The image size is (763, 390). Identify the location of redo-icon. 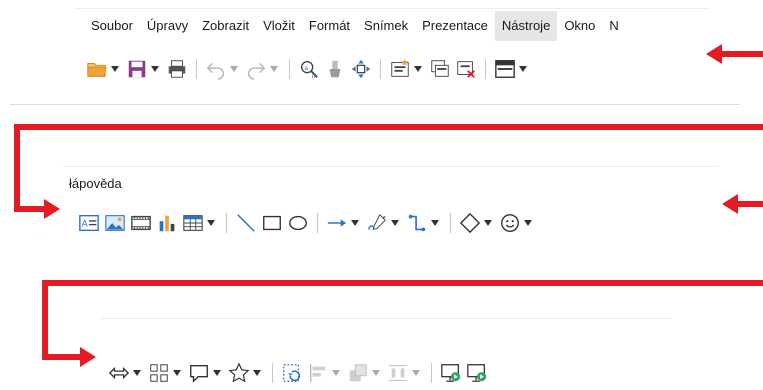
(256, 69).